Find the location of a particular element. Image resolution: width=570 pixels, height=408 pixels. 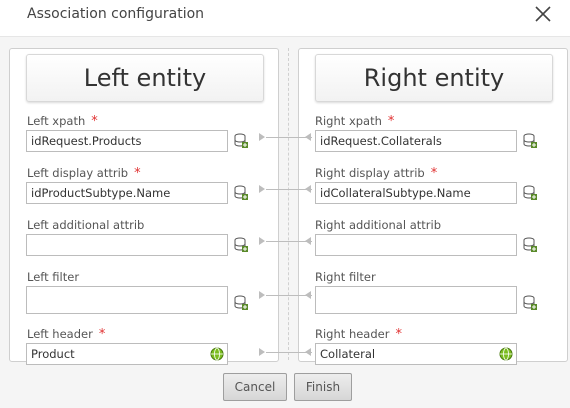

left-header-input is located at coordinates (127, 354).